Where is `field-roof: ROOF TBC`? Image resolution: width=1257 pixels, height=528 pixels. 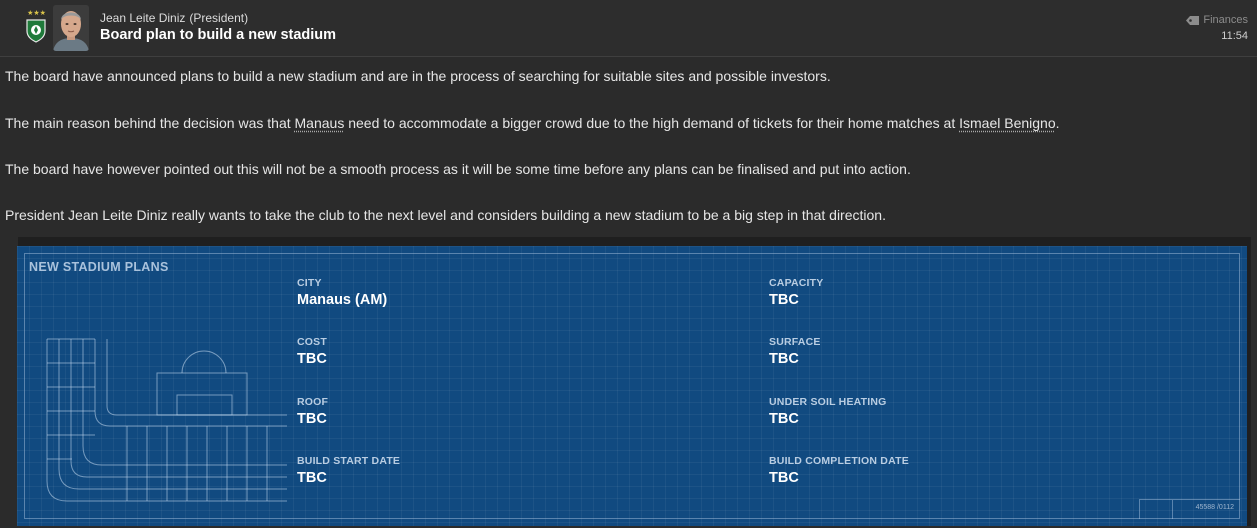 field-roof: ROOF TBC is located at coordinates (312, 411).